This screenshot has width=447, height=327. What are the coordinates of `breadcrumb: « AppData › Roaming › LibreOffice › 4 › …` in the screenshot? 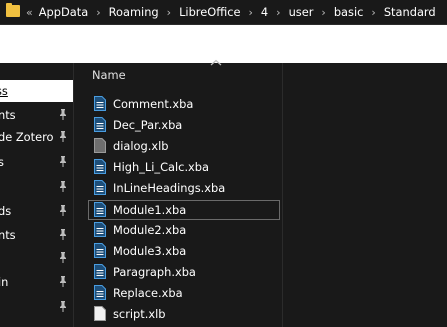 It's located at (231, 12).